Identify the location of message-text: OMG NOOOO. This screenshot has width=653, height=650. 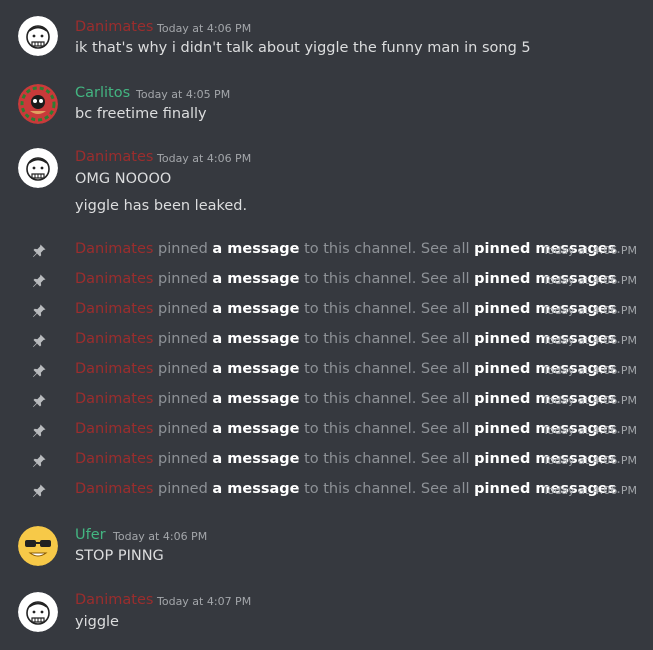
(123, 179).